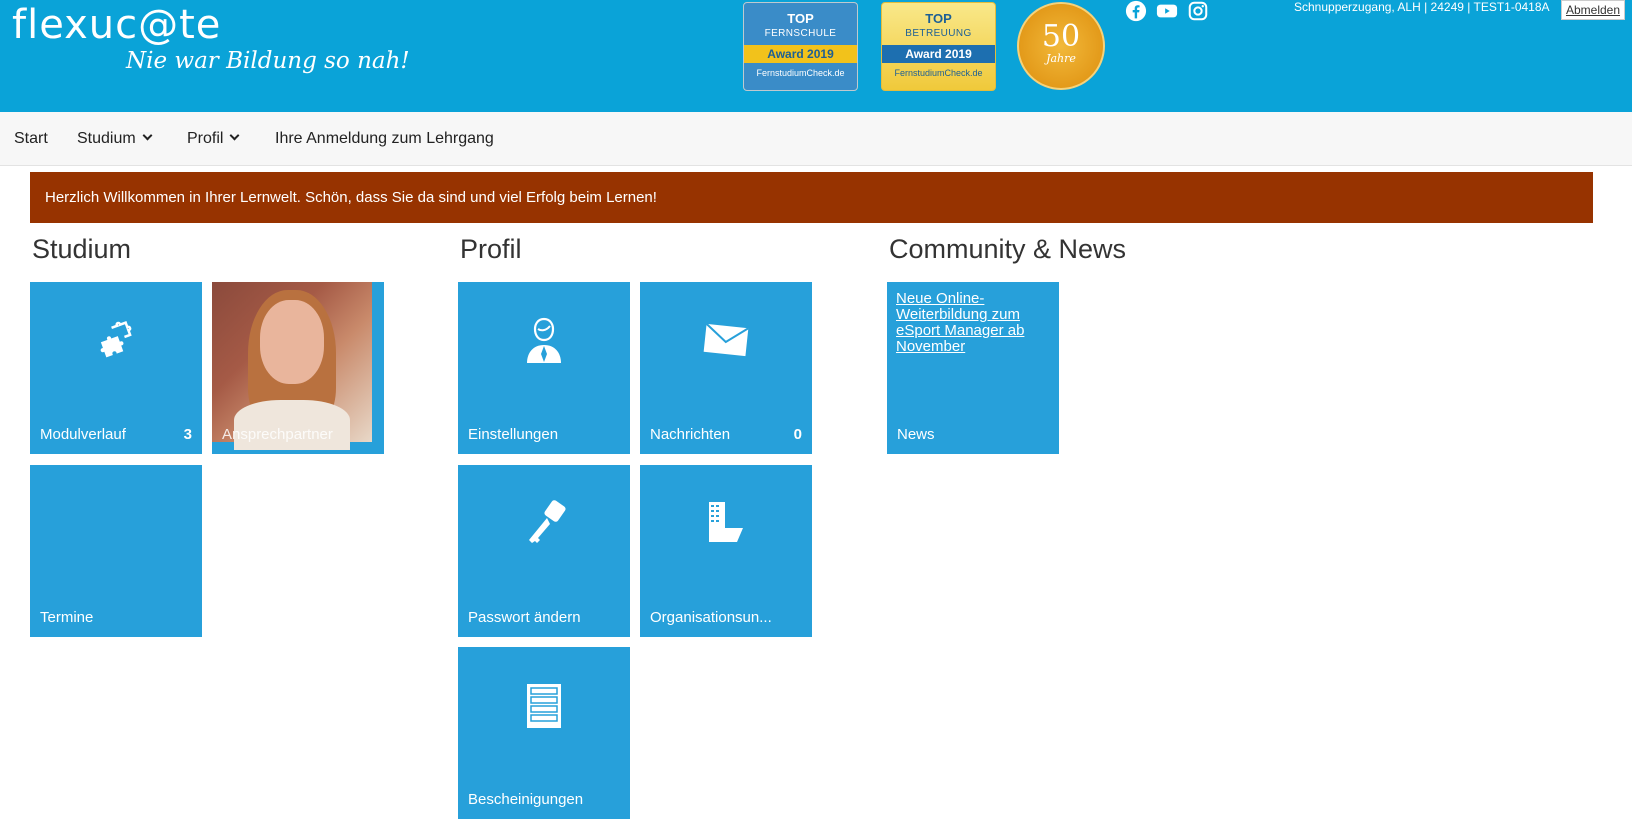  Describe the element at coordinates (544, 368) in the screenshot. I see `tile-einstellungen: Einstellungen` at that location.